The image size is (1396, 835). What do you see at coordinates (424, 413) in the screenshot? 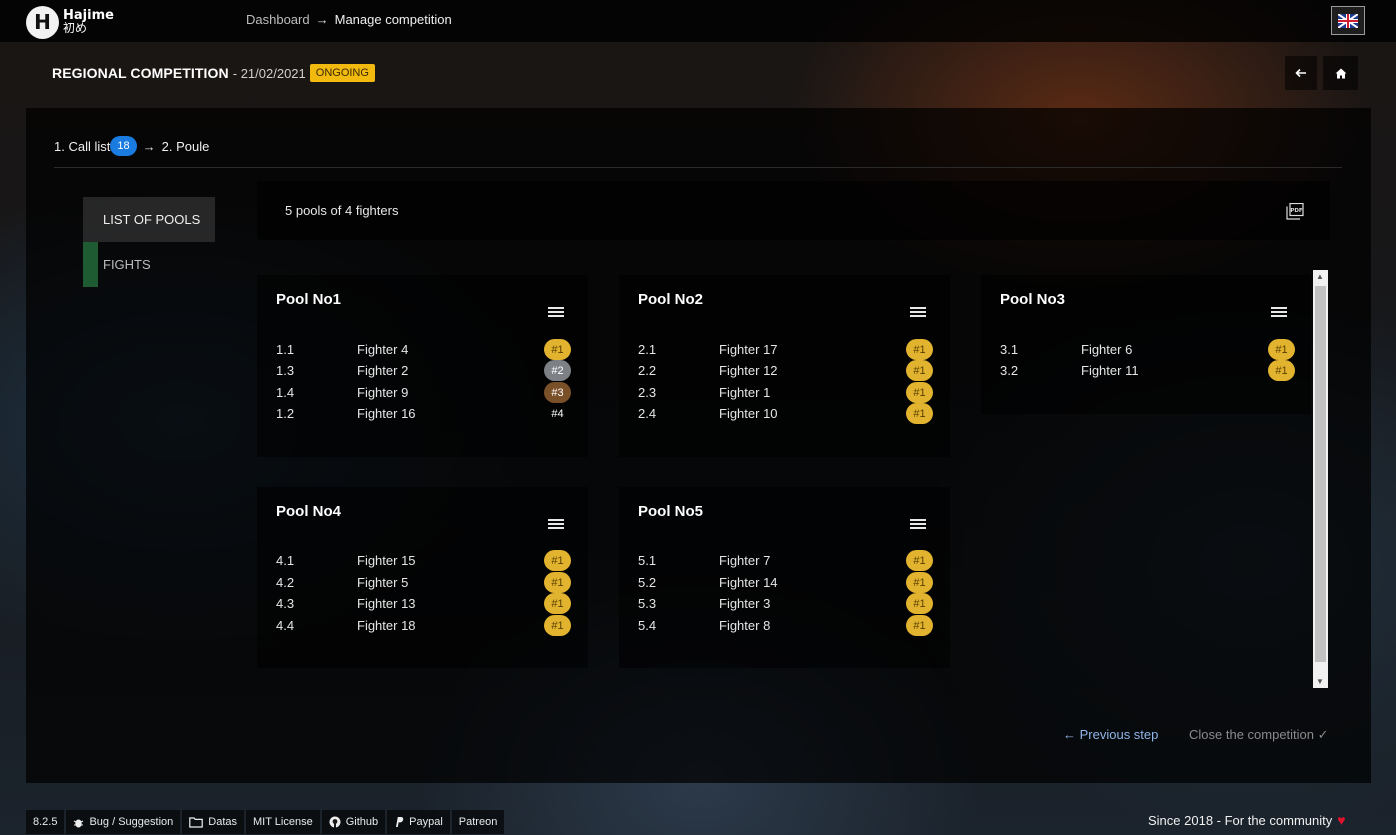
I see `fighter-row: 1.2 Fighter 16 #4` at bounding box center [424, 413].